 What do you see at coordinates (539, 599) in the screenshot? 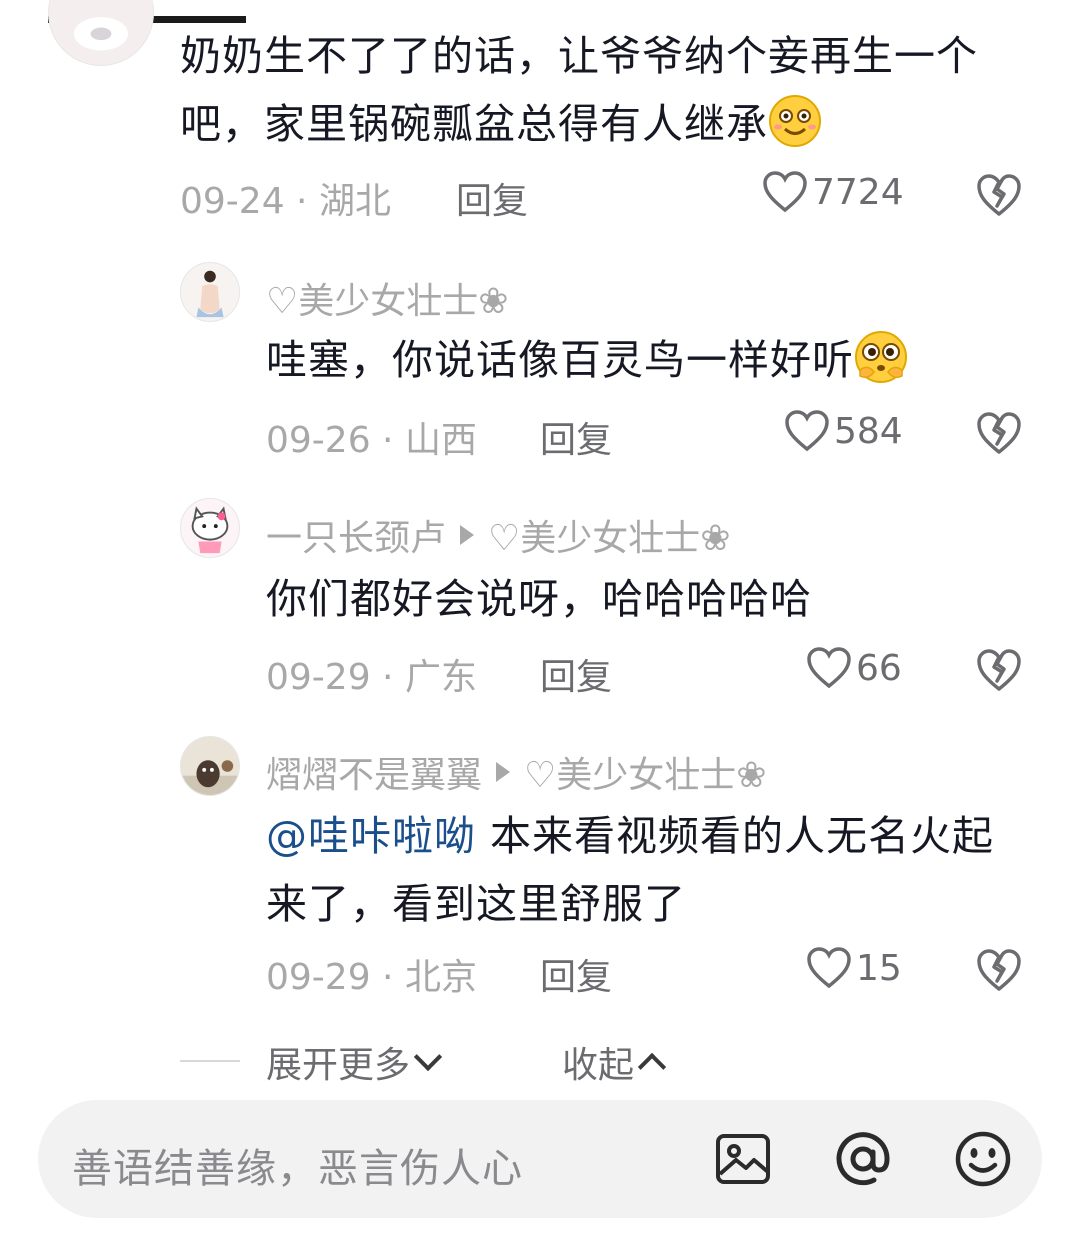
I see `comment-text: 你们都好会说呀，哈哈哈哈哈` at bounding box center [539, 599].